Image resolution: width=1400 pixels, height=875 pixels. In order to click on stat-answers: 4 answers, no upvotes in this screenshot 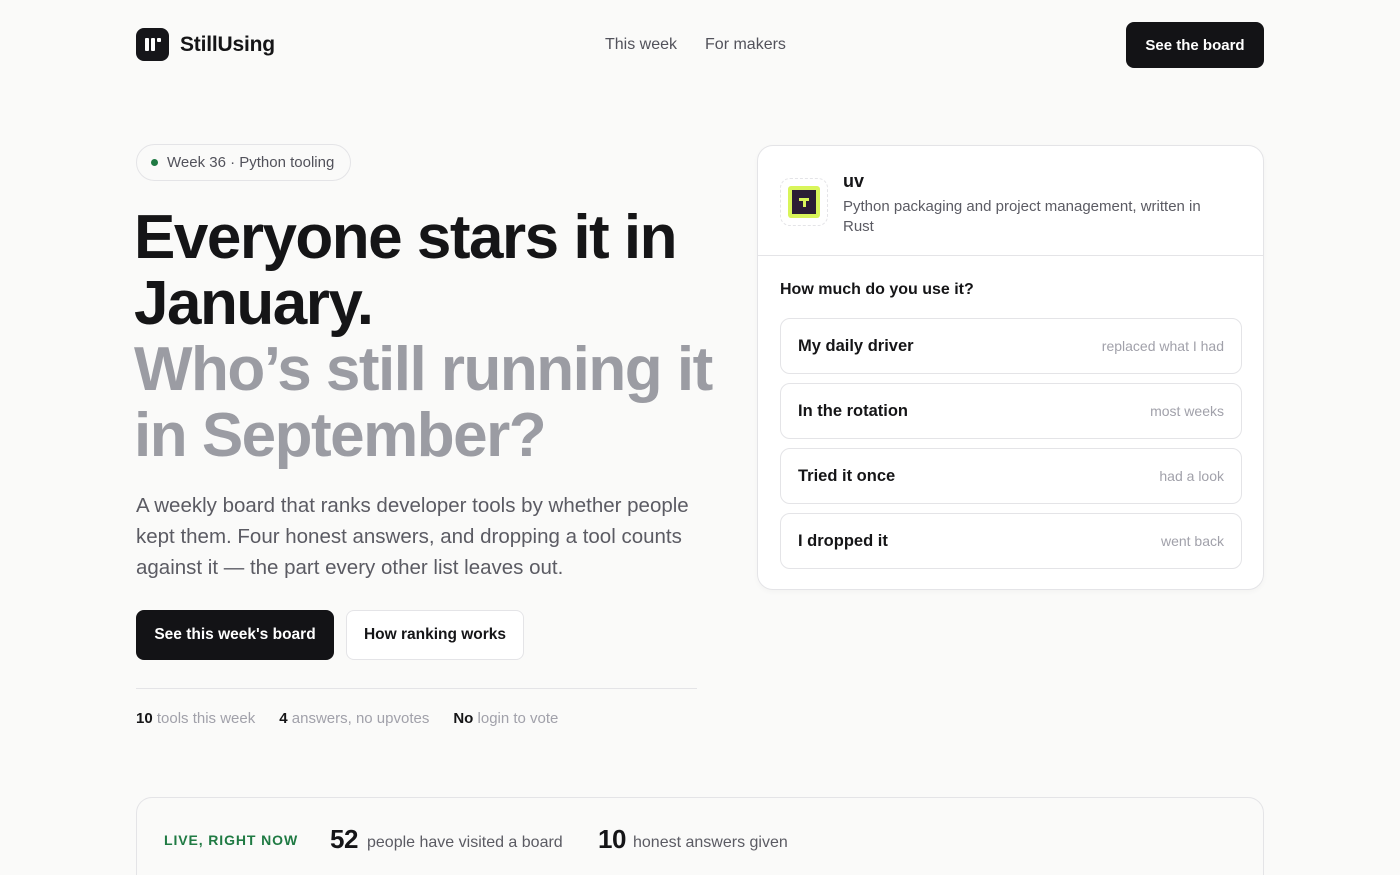, I will do `click(354, 718)`.